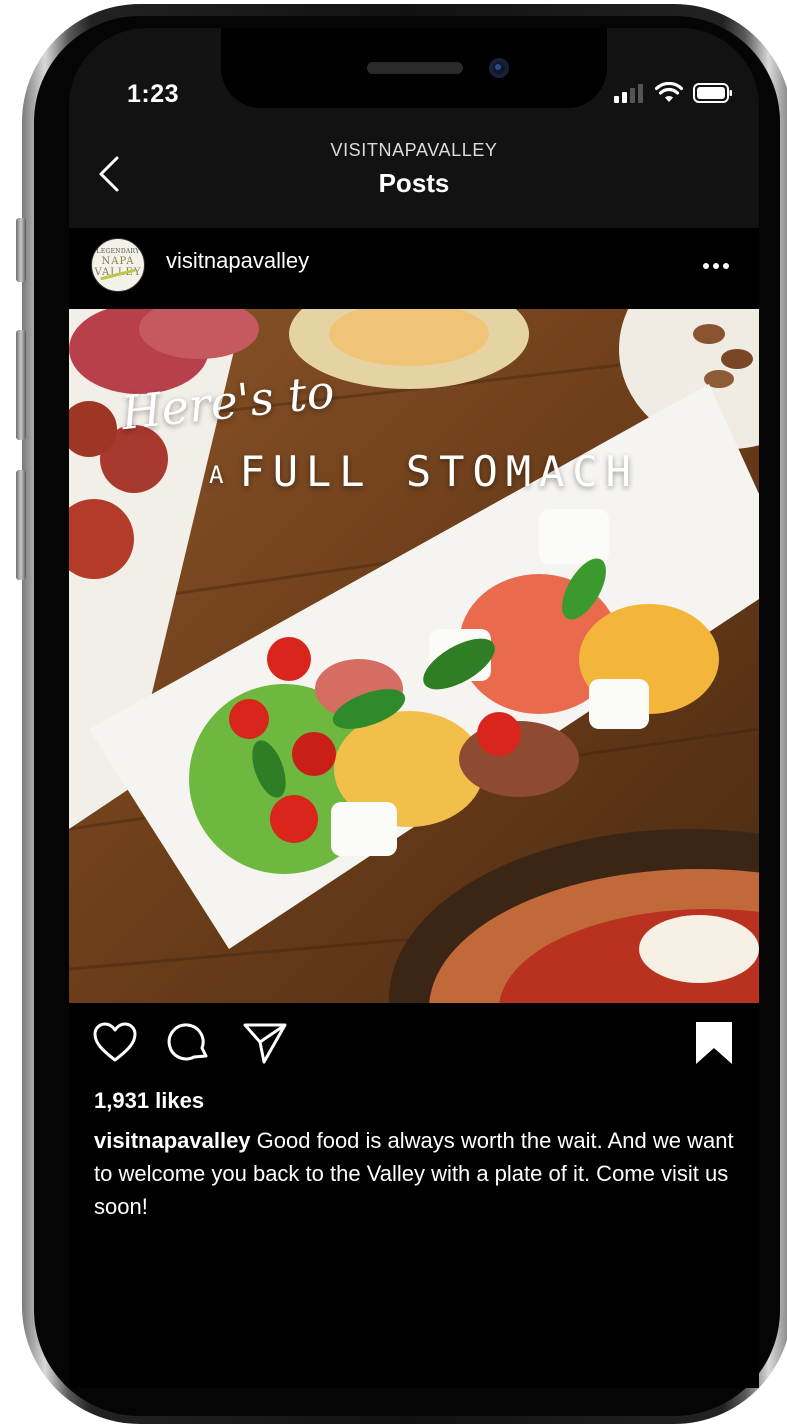 This screenshot has height=1424, width=787. What do you see at coordinates (628, 93) in the screenshot?
I see `cellular-signal-icon` at bounding box center [628, 93].